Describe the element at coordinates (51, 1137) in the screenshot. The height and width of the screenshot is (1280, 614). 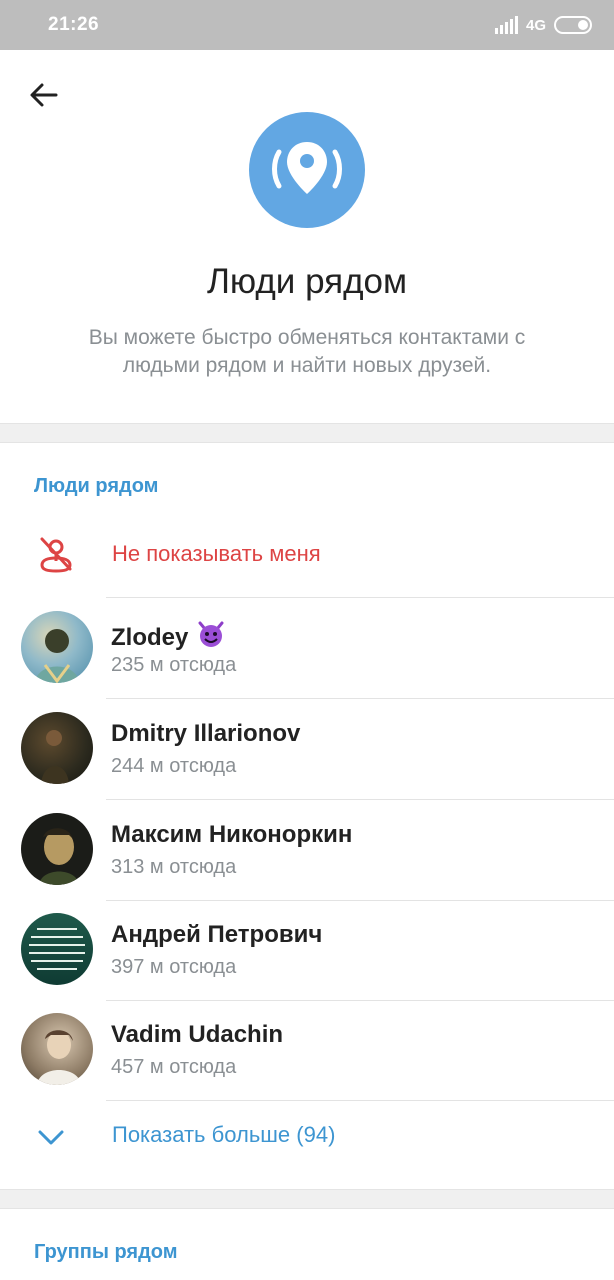
I see `chevron-down-icon` at that location.